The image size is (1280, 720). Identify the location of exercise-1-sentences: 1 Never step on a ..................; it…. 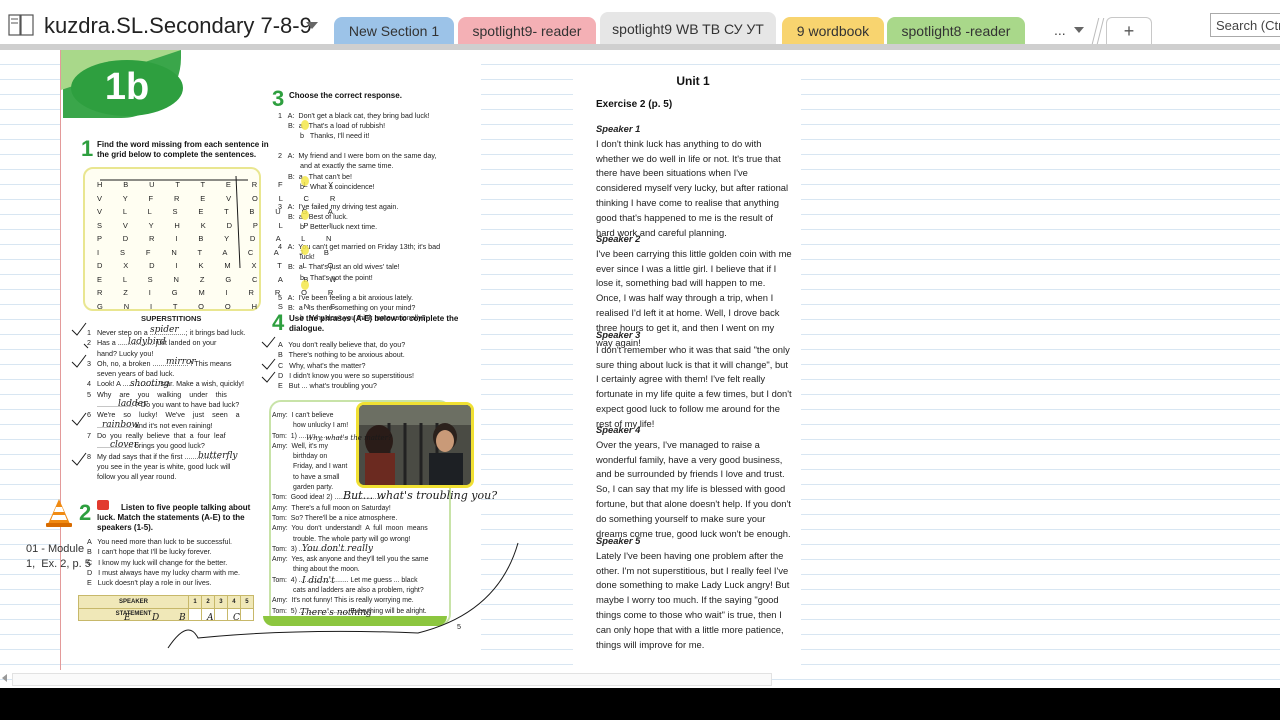
(166, 405).